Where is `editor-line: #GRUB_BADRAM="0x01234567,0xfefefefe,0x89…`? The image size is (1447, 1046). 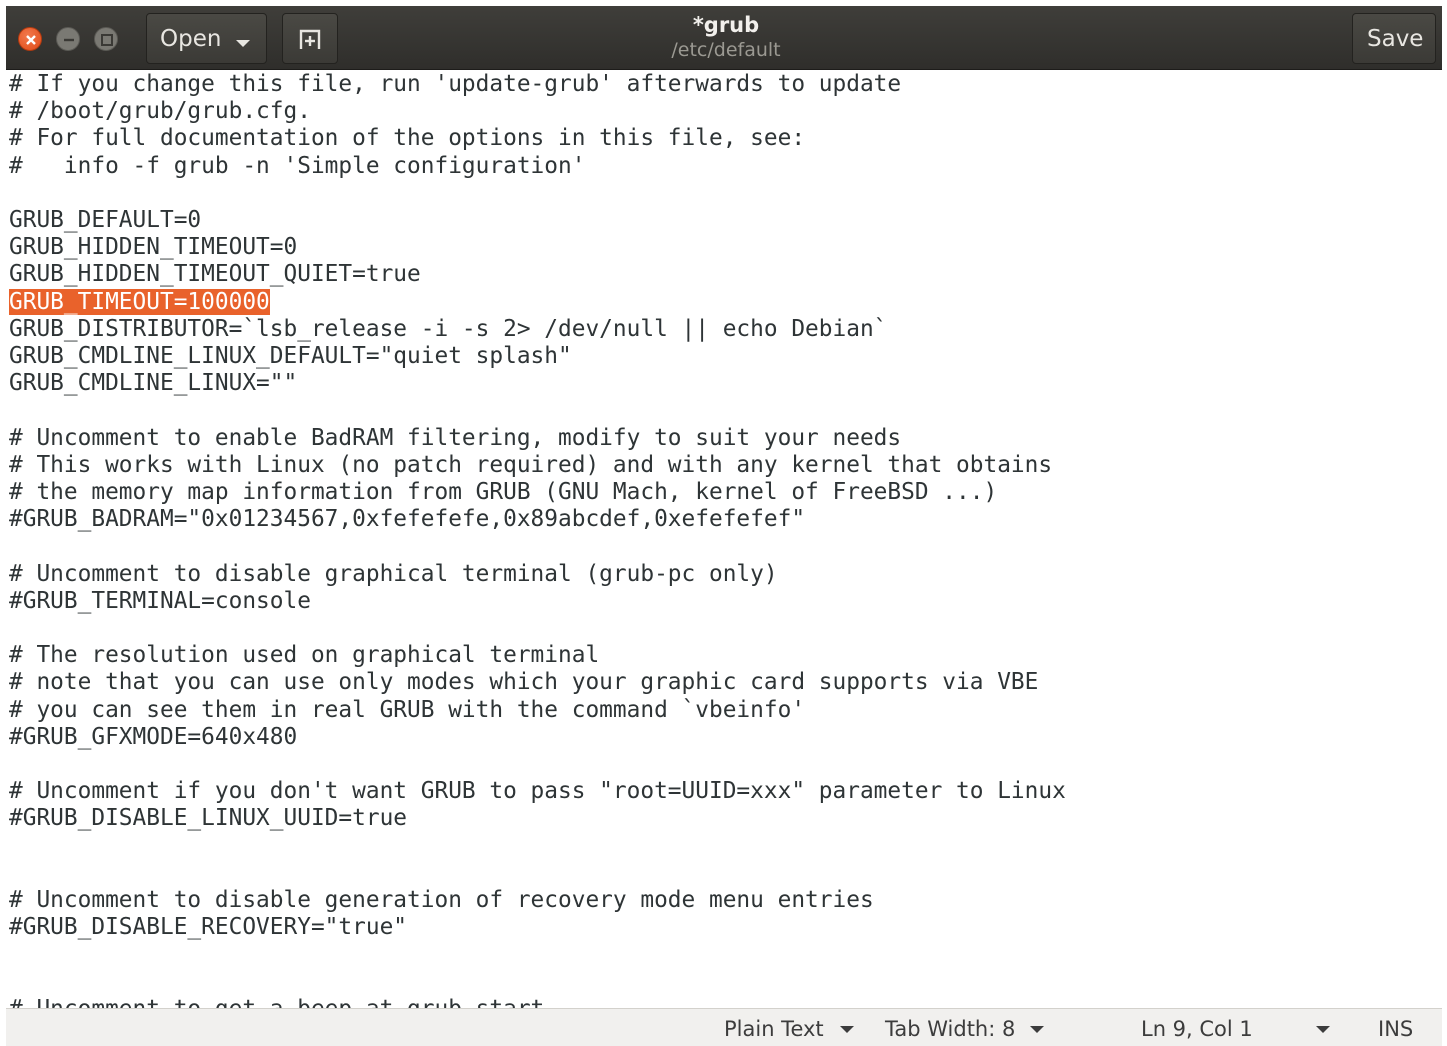
editor-line: #GRUB_BADRAM="0x01234567,0xfefefefe,0x89… is located at coordinates (407, 519).